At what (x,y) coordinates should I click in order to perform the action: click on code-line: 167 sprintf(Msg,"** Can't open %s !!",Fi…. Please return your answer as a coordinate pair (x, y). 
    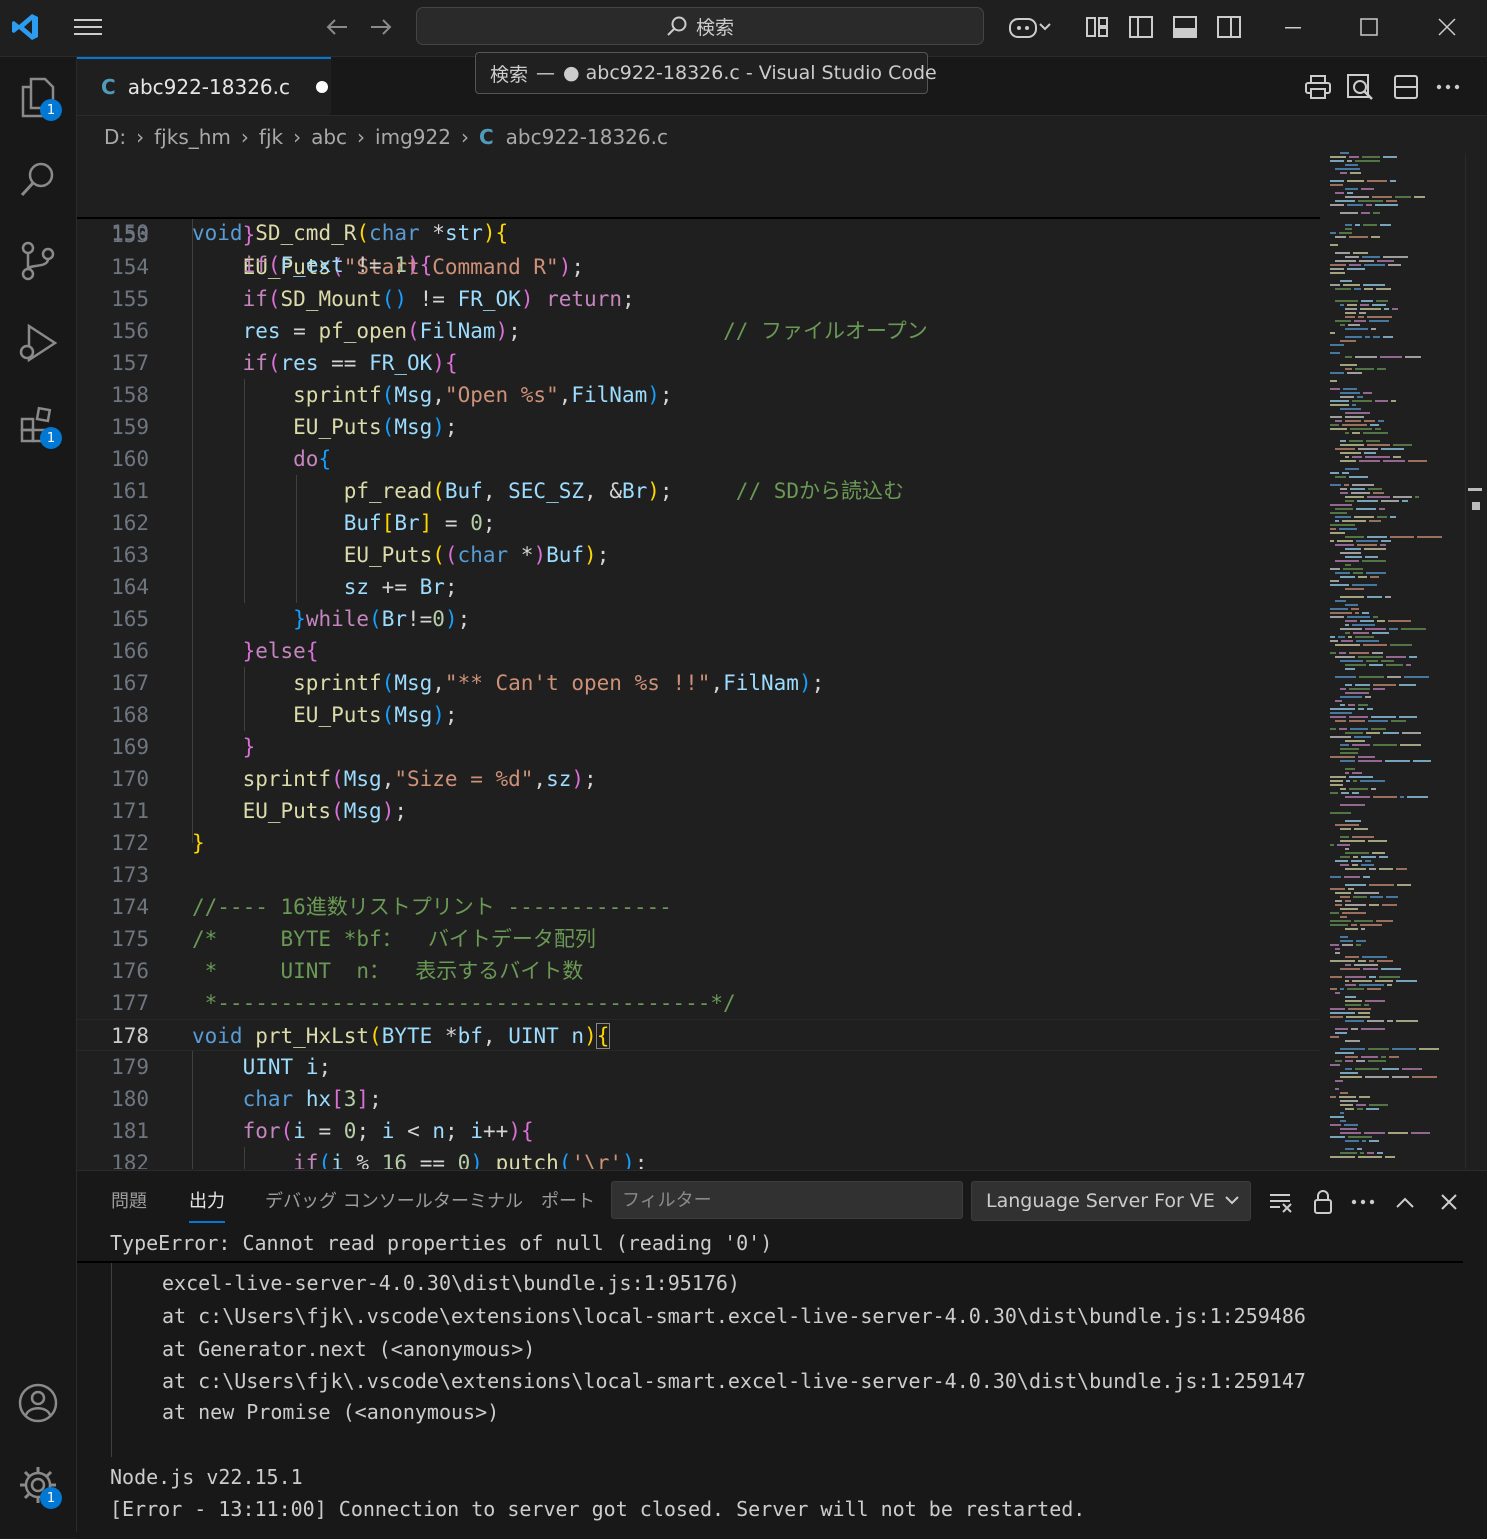
    Looking at the image, I should click on (698, 683).